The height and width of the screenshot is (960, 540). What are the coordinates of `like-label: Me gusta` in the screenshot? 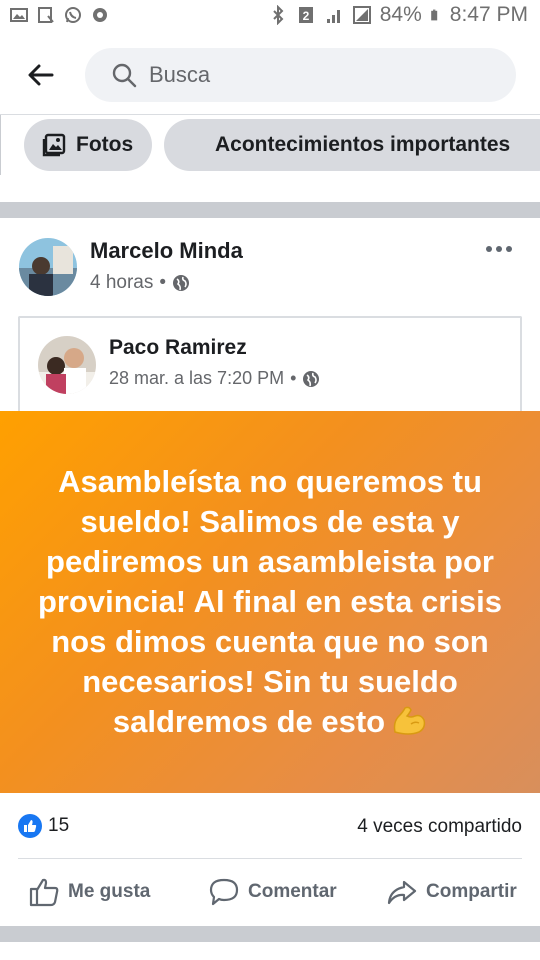 It's located at (109, 891).